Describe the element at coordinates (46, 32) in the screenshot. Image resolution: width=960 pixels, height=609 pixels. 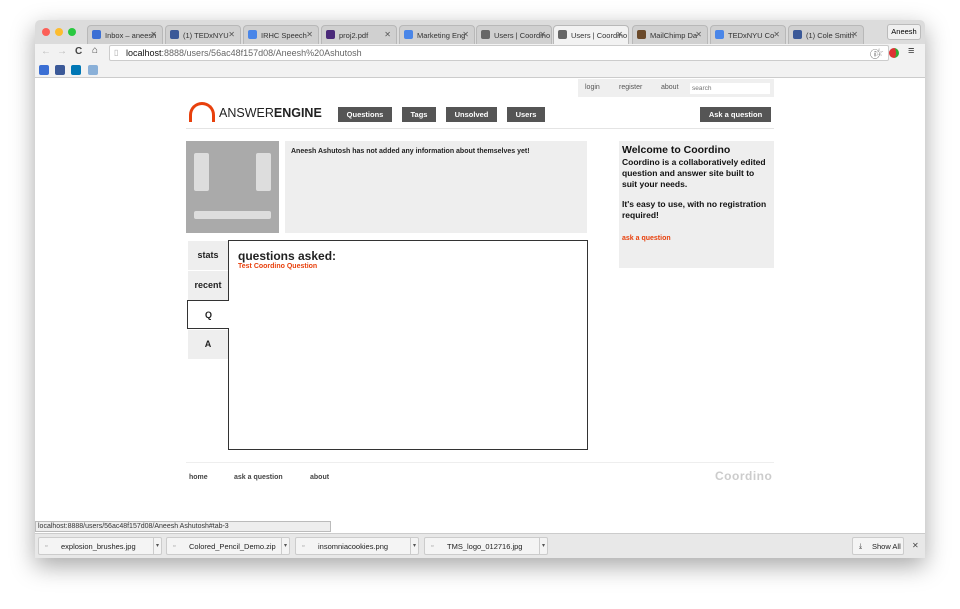
I see `close-window-button` at that location.